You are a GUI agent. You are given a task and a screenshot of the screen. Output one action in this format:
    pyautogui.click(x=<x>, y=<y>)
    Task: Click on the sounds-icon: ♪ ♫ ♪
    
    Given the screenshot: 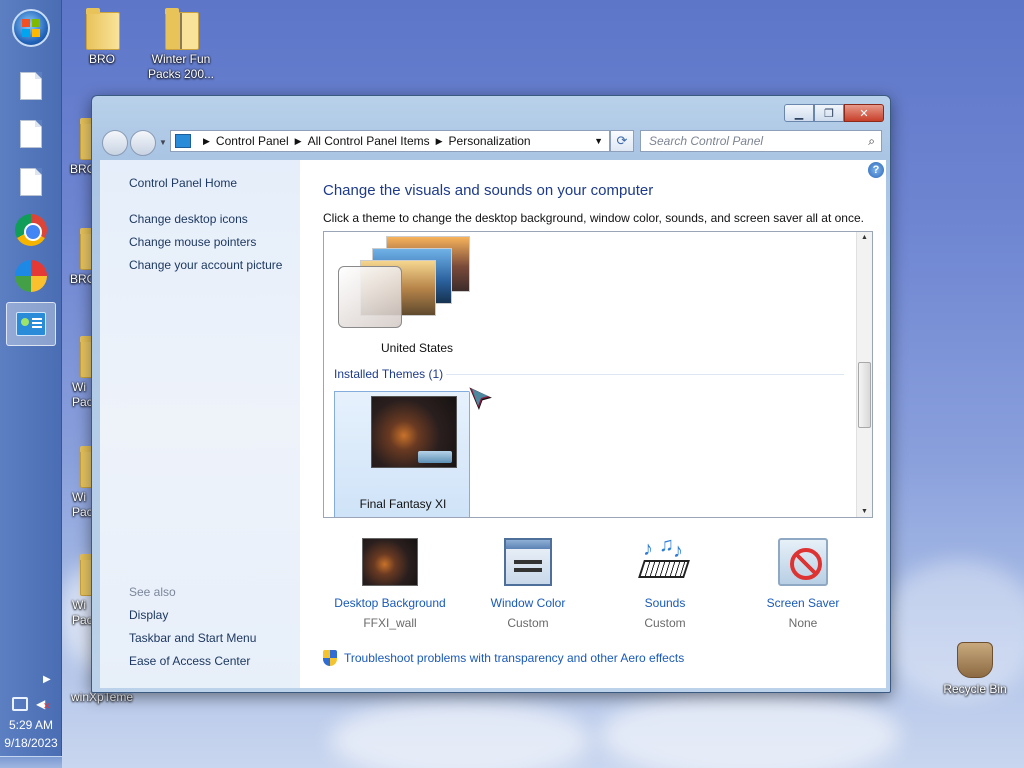 What is the action you would take?
    pyautogui.click(x=664, y=560)
    